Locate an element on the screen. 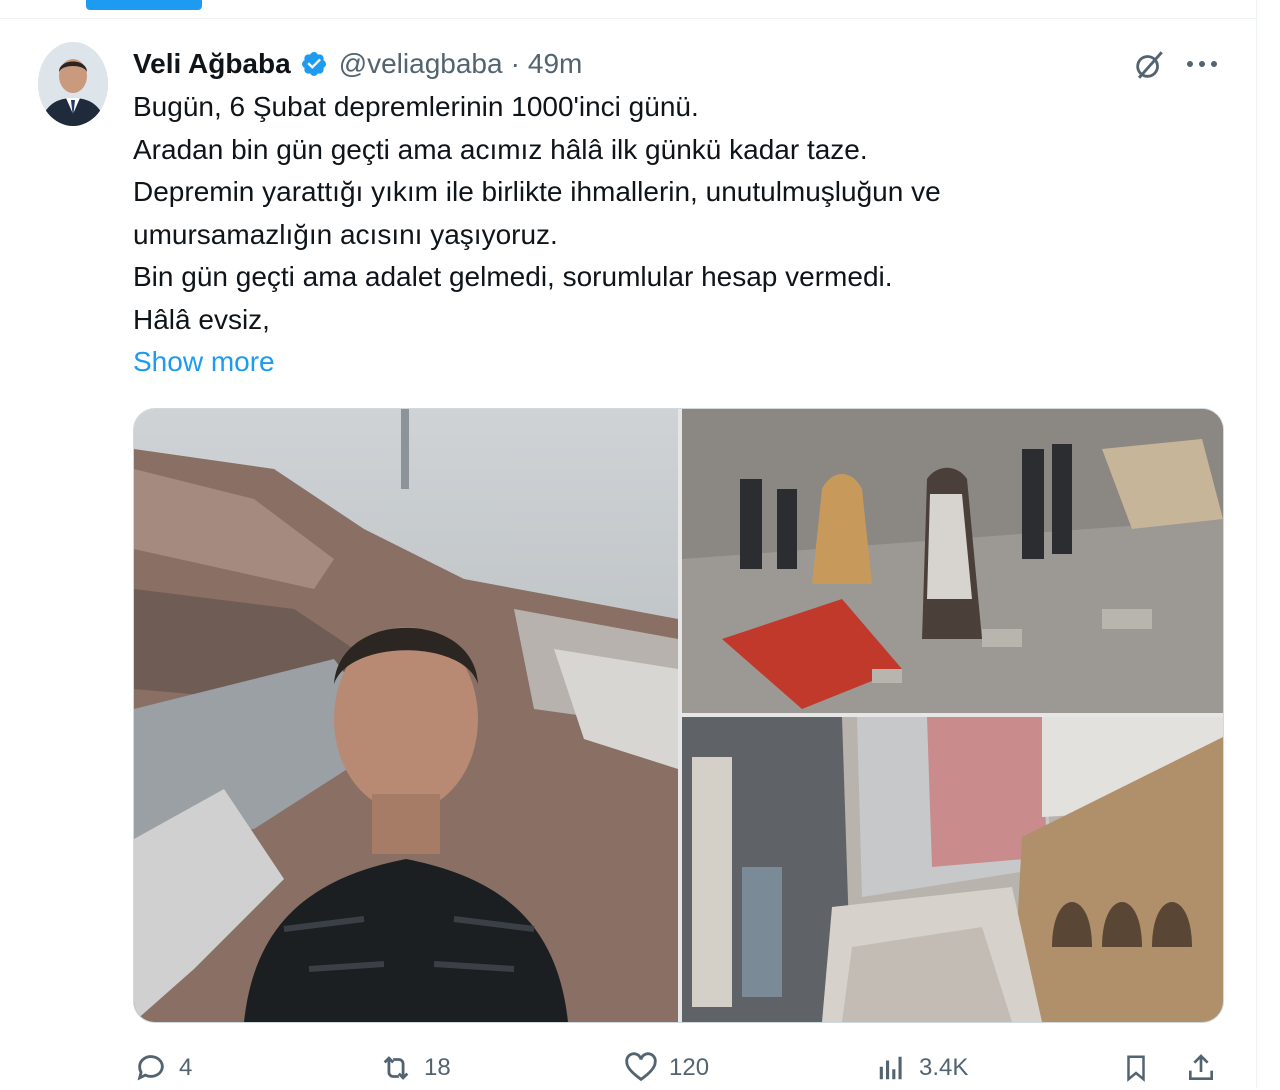  bookmark-icon is located at coordinates (1136, 1068).